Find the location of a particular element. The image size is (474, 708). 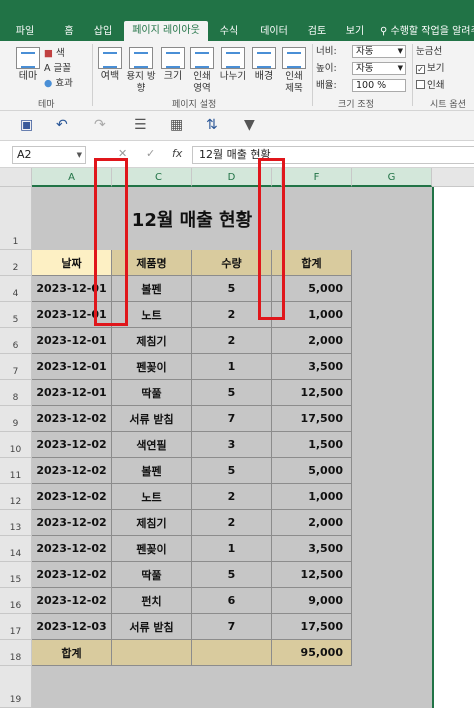

tab-file: 파일 is located at coordinates (25, 31).